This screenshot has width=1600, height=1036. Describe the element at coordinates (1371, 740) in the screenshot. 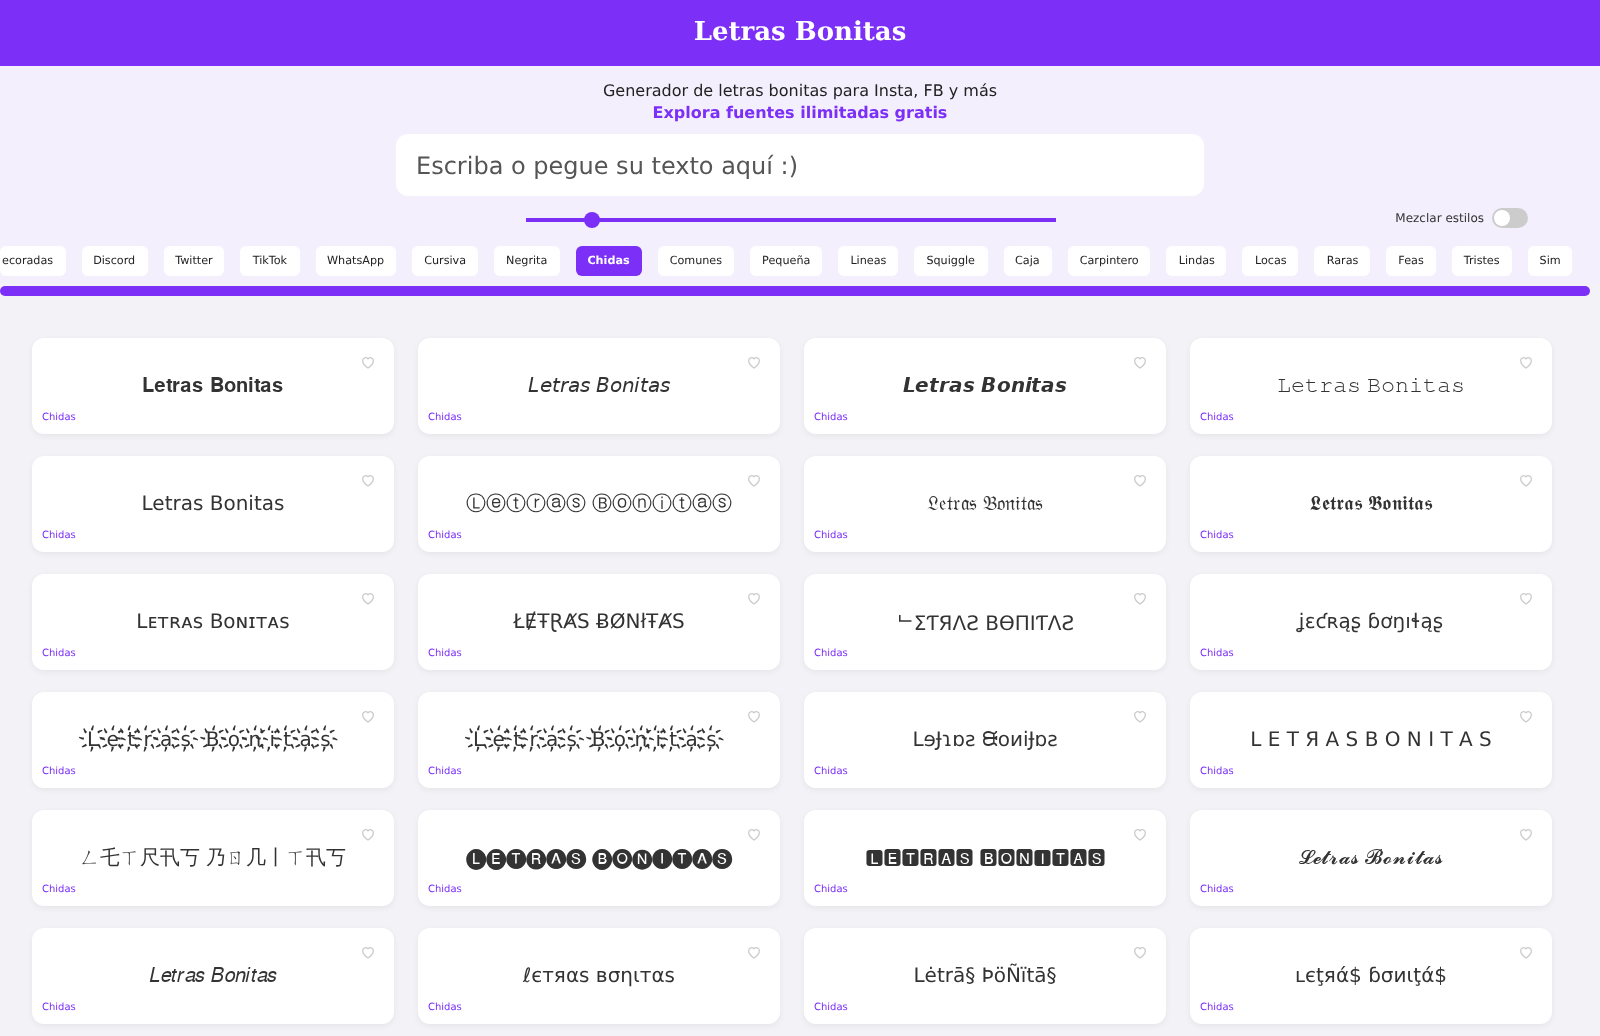

I see `font-sample: L E T Я A S B O N I T A S` at that location.